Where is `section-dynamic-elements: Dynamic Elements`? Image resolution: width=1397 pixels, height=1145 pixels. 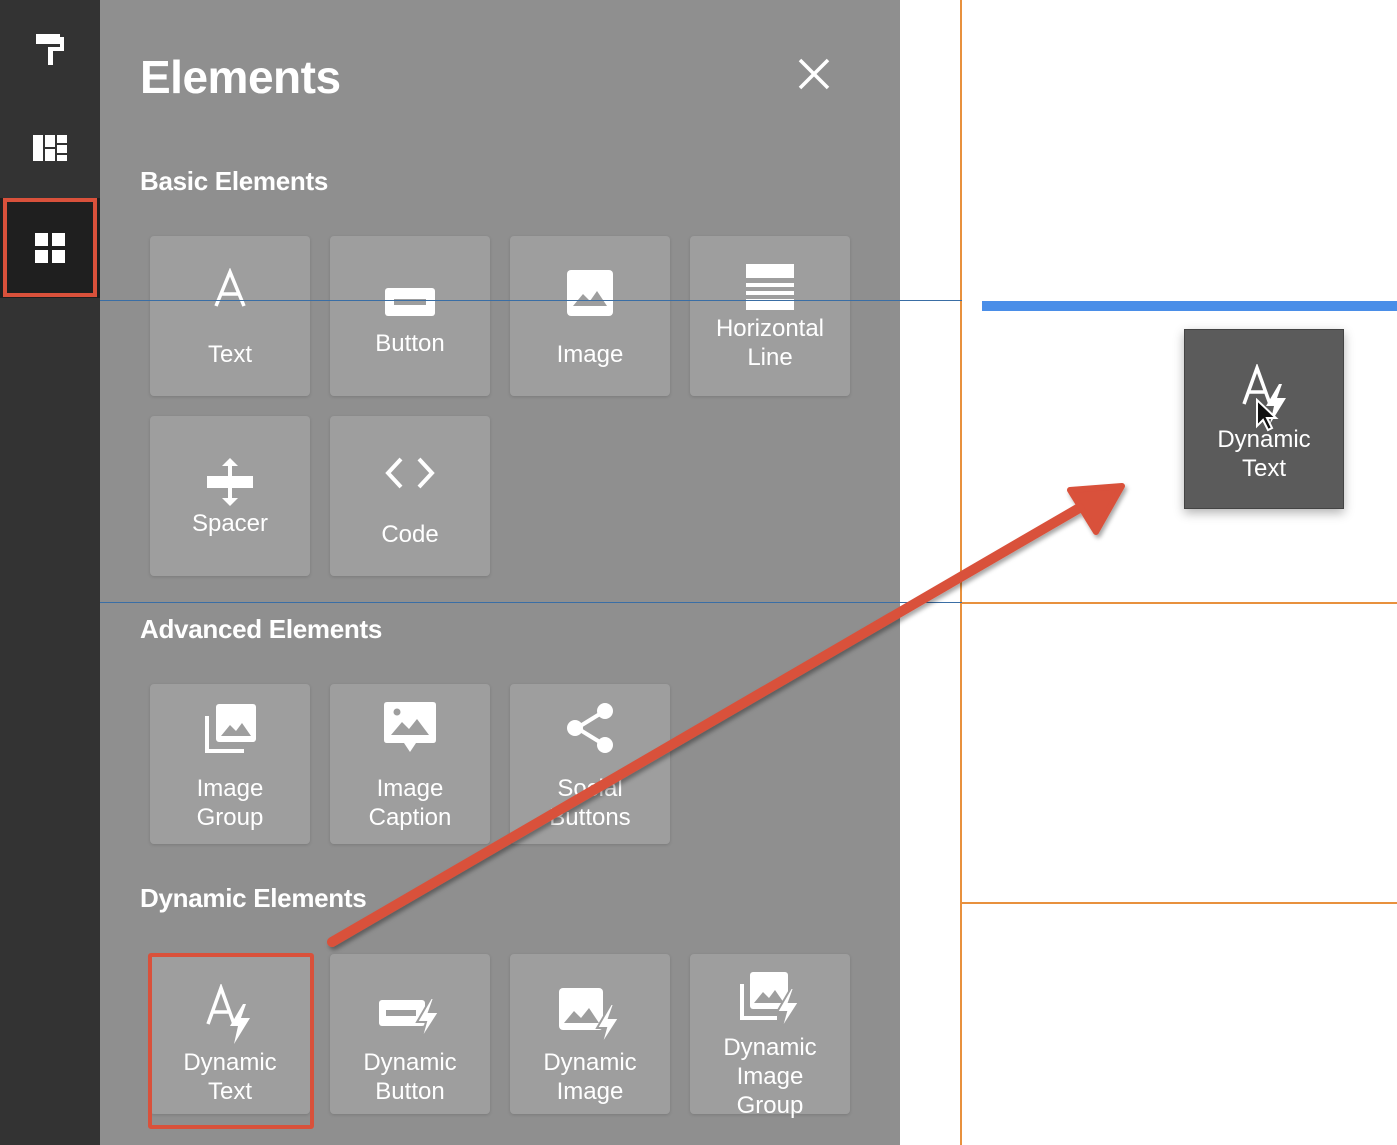 section-dynamic-elements: Dynamic Elements is located at coordinates (253, 898).